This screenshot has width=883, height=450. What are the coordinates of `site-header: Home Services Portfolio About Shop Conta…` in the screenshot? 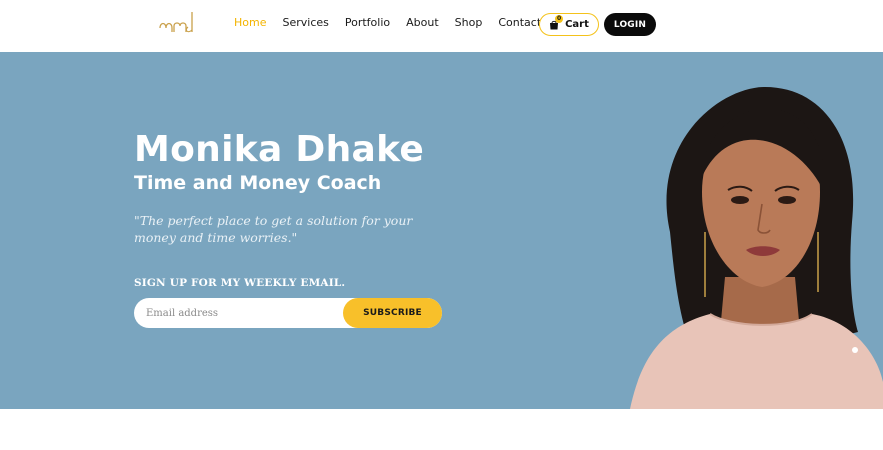 It's located at (441, 26).